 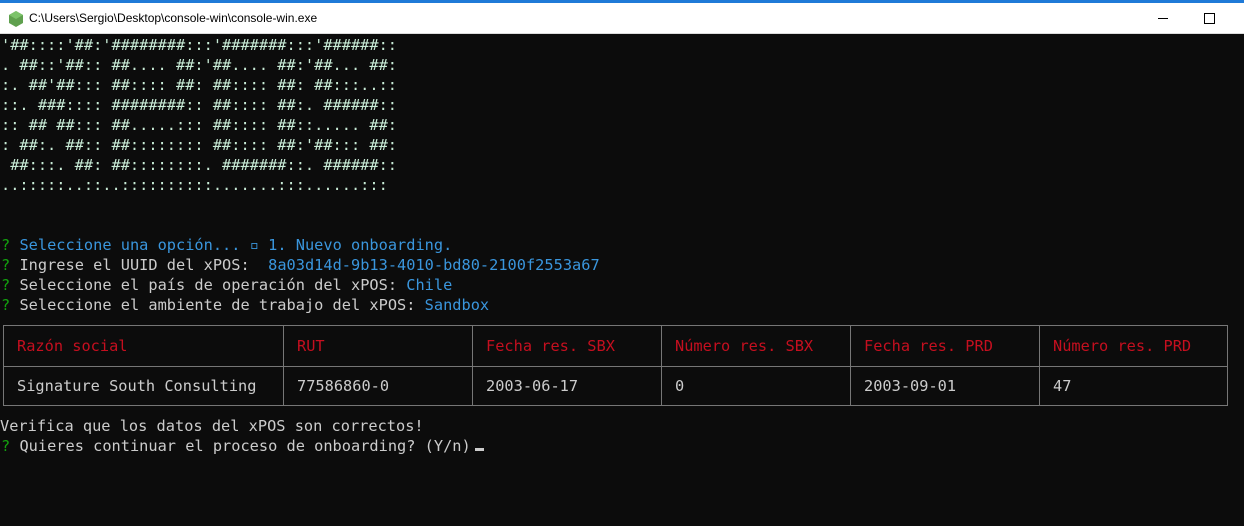 I want to click on table-cell: 2003-06-17, so click(x=566, y=386).